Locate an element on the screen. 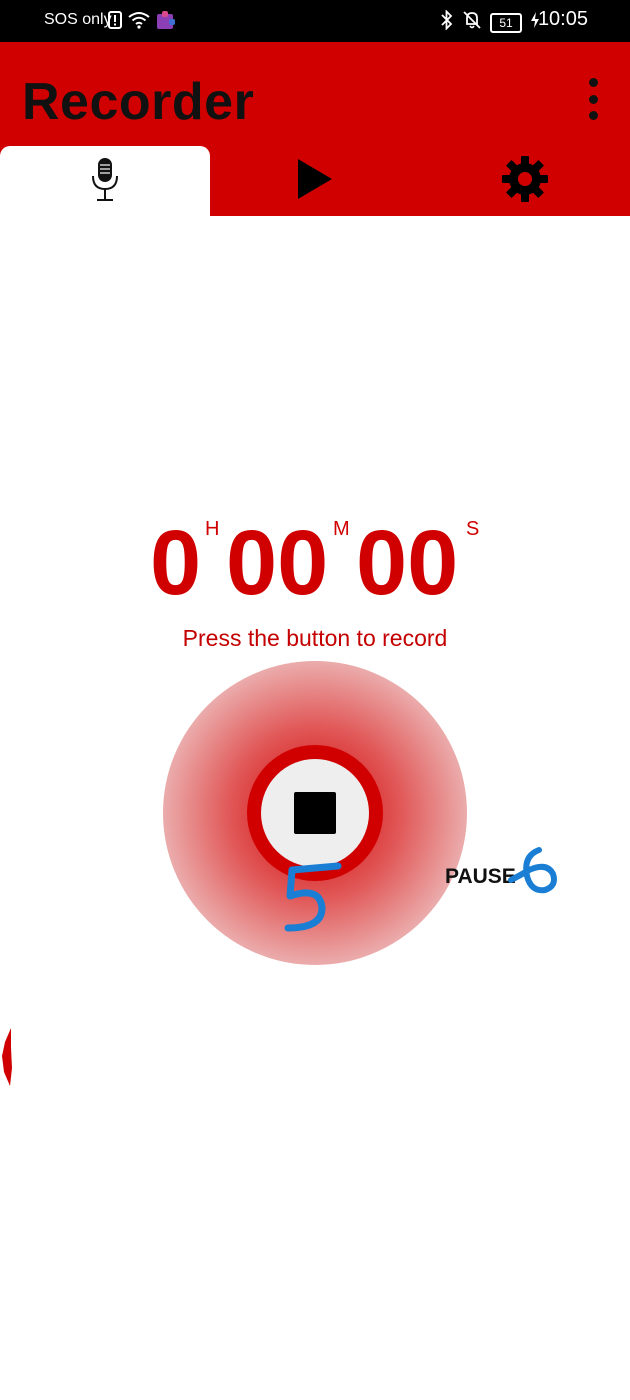 The image size is (630, 1400). stop-icon is located at coordinates (315, 813).